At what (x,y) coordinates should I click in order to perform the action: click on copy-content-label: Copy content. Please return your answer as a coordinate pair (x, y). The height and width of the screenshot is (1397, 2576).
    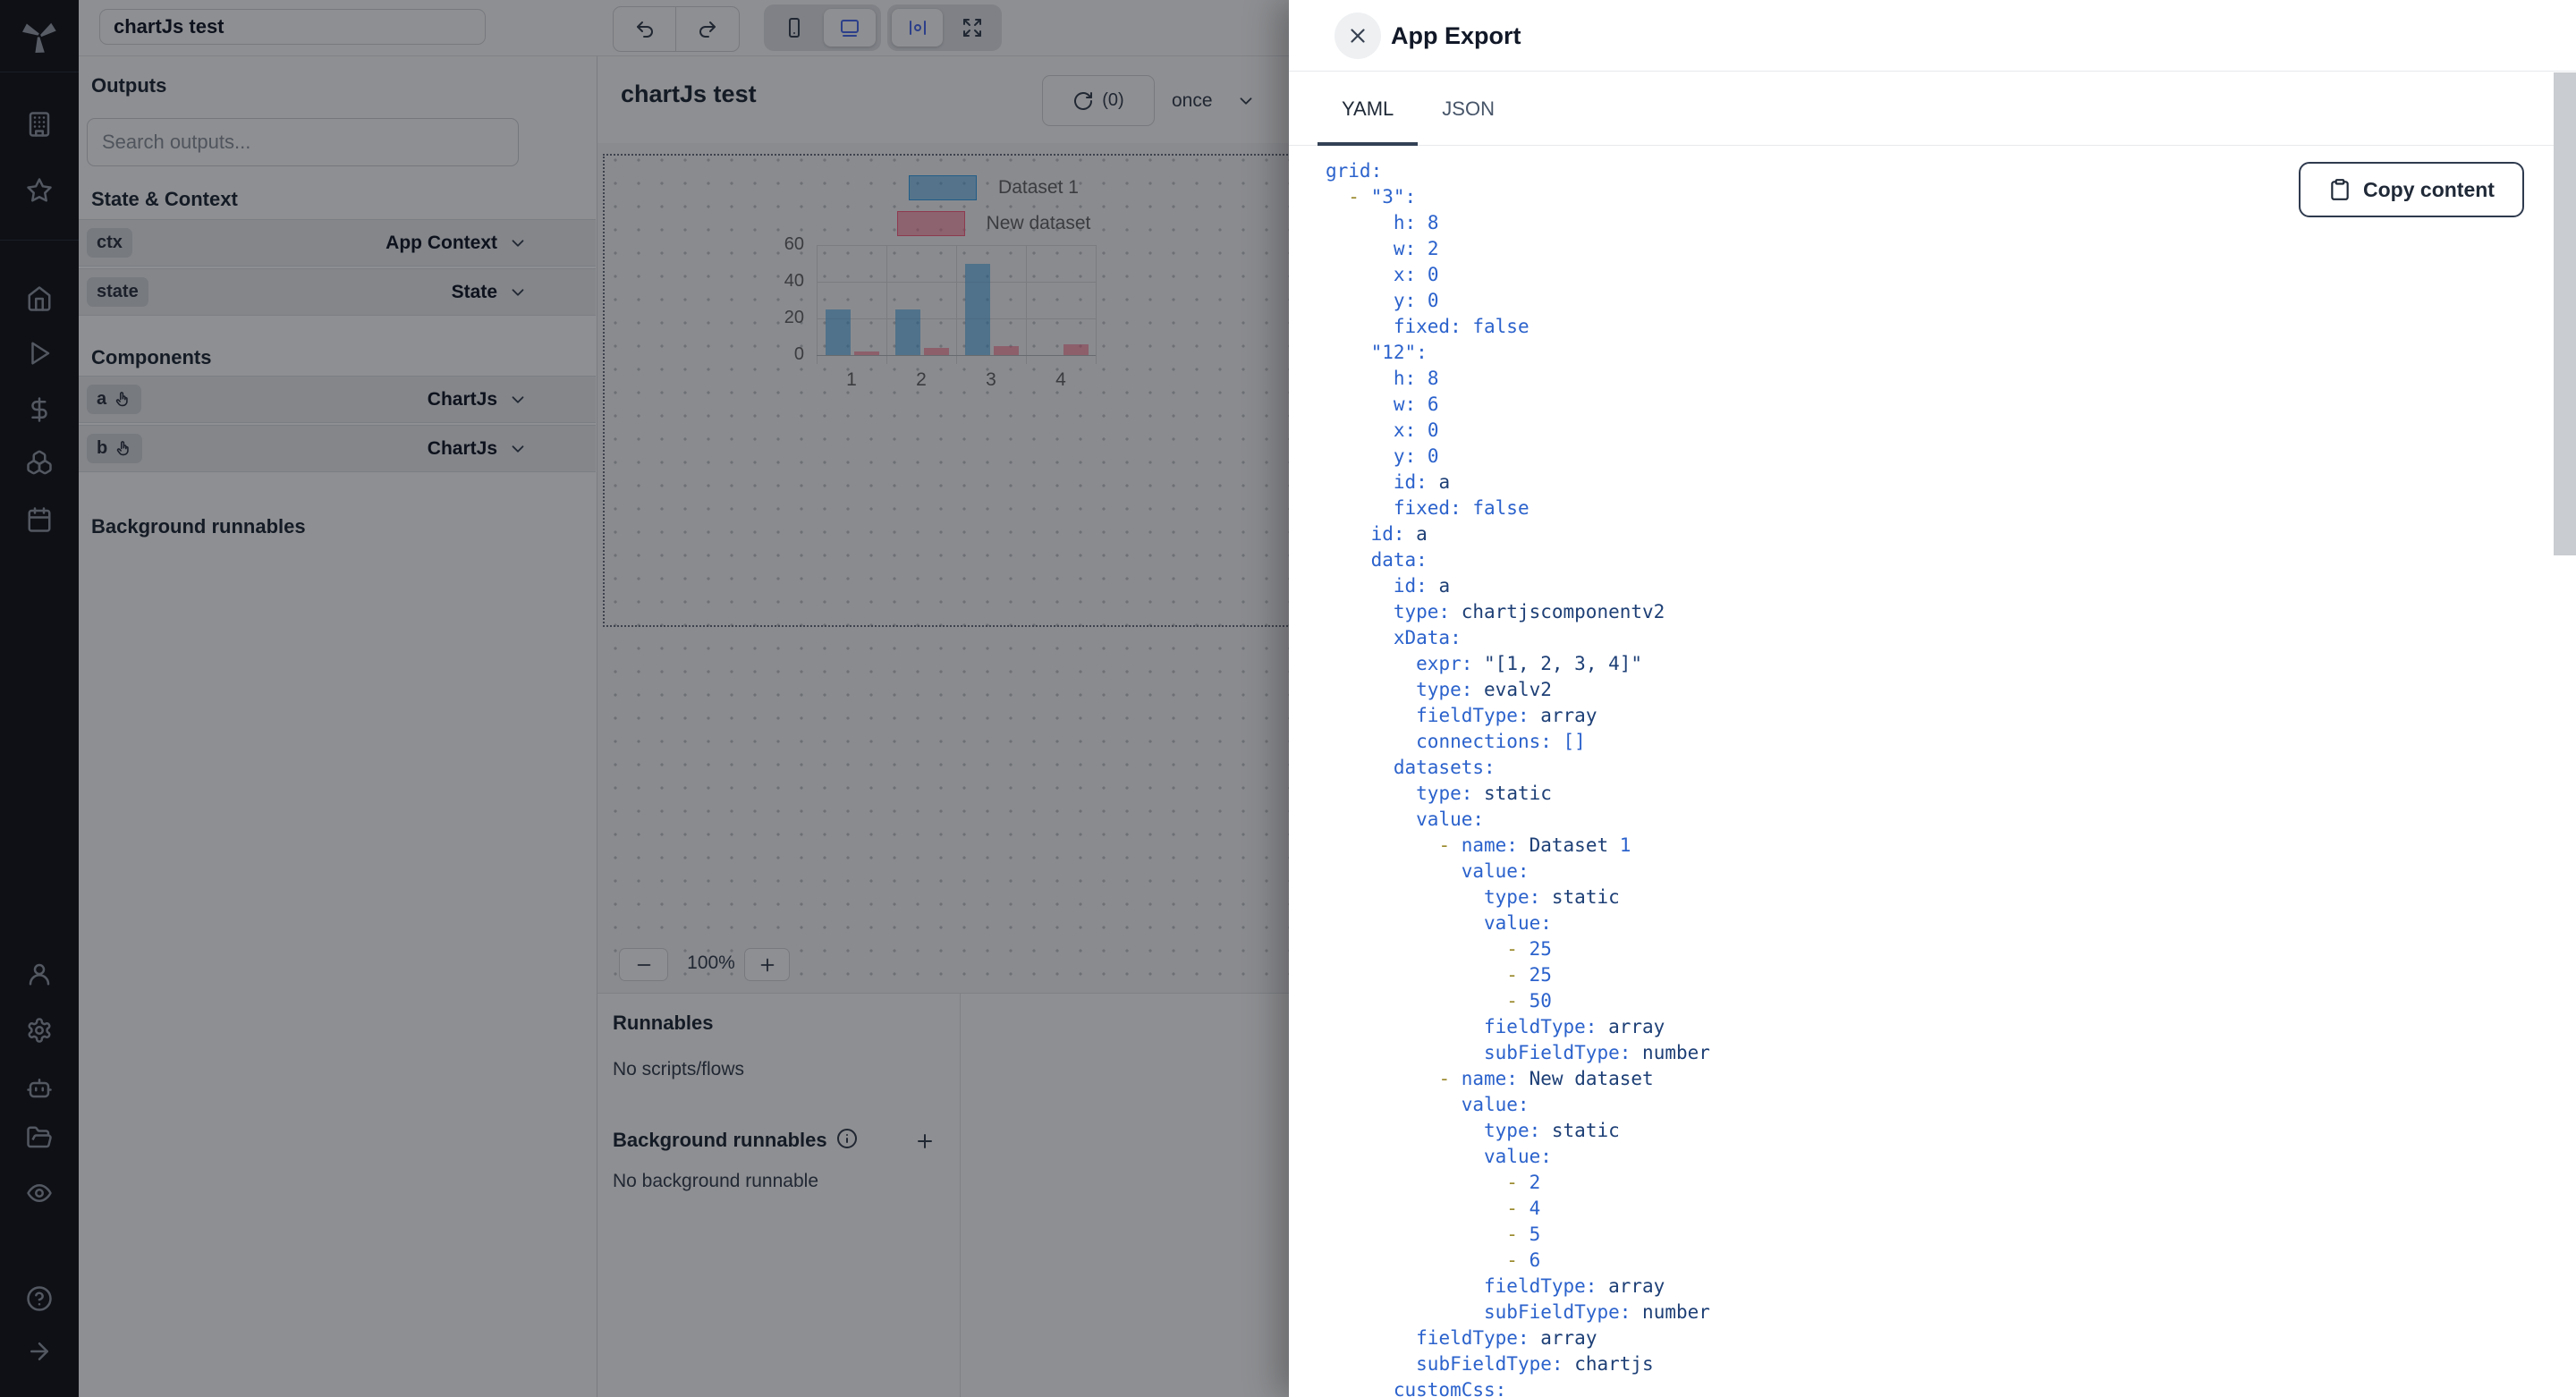
    Looking at the image, I should click on (2429, 189).